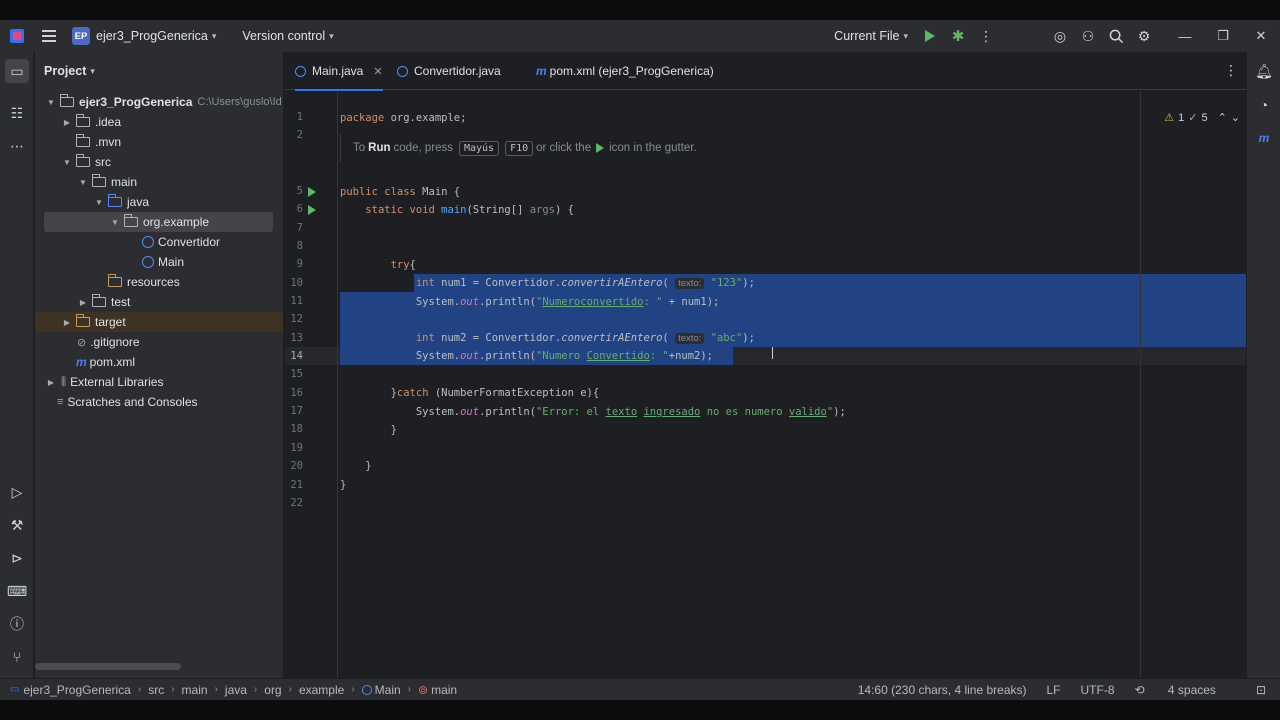 This screenshot has height=720, width=1280. I want to click on tree-item-label: Main, so click(171, 262).